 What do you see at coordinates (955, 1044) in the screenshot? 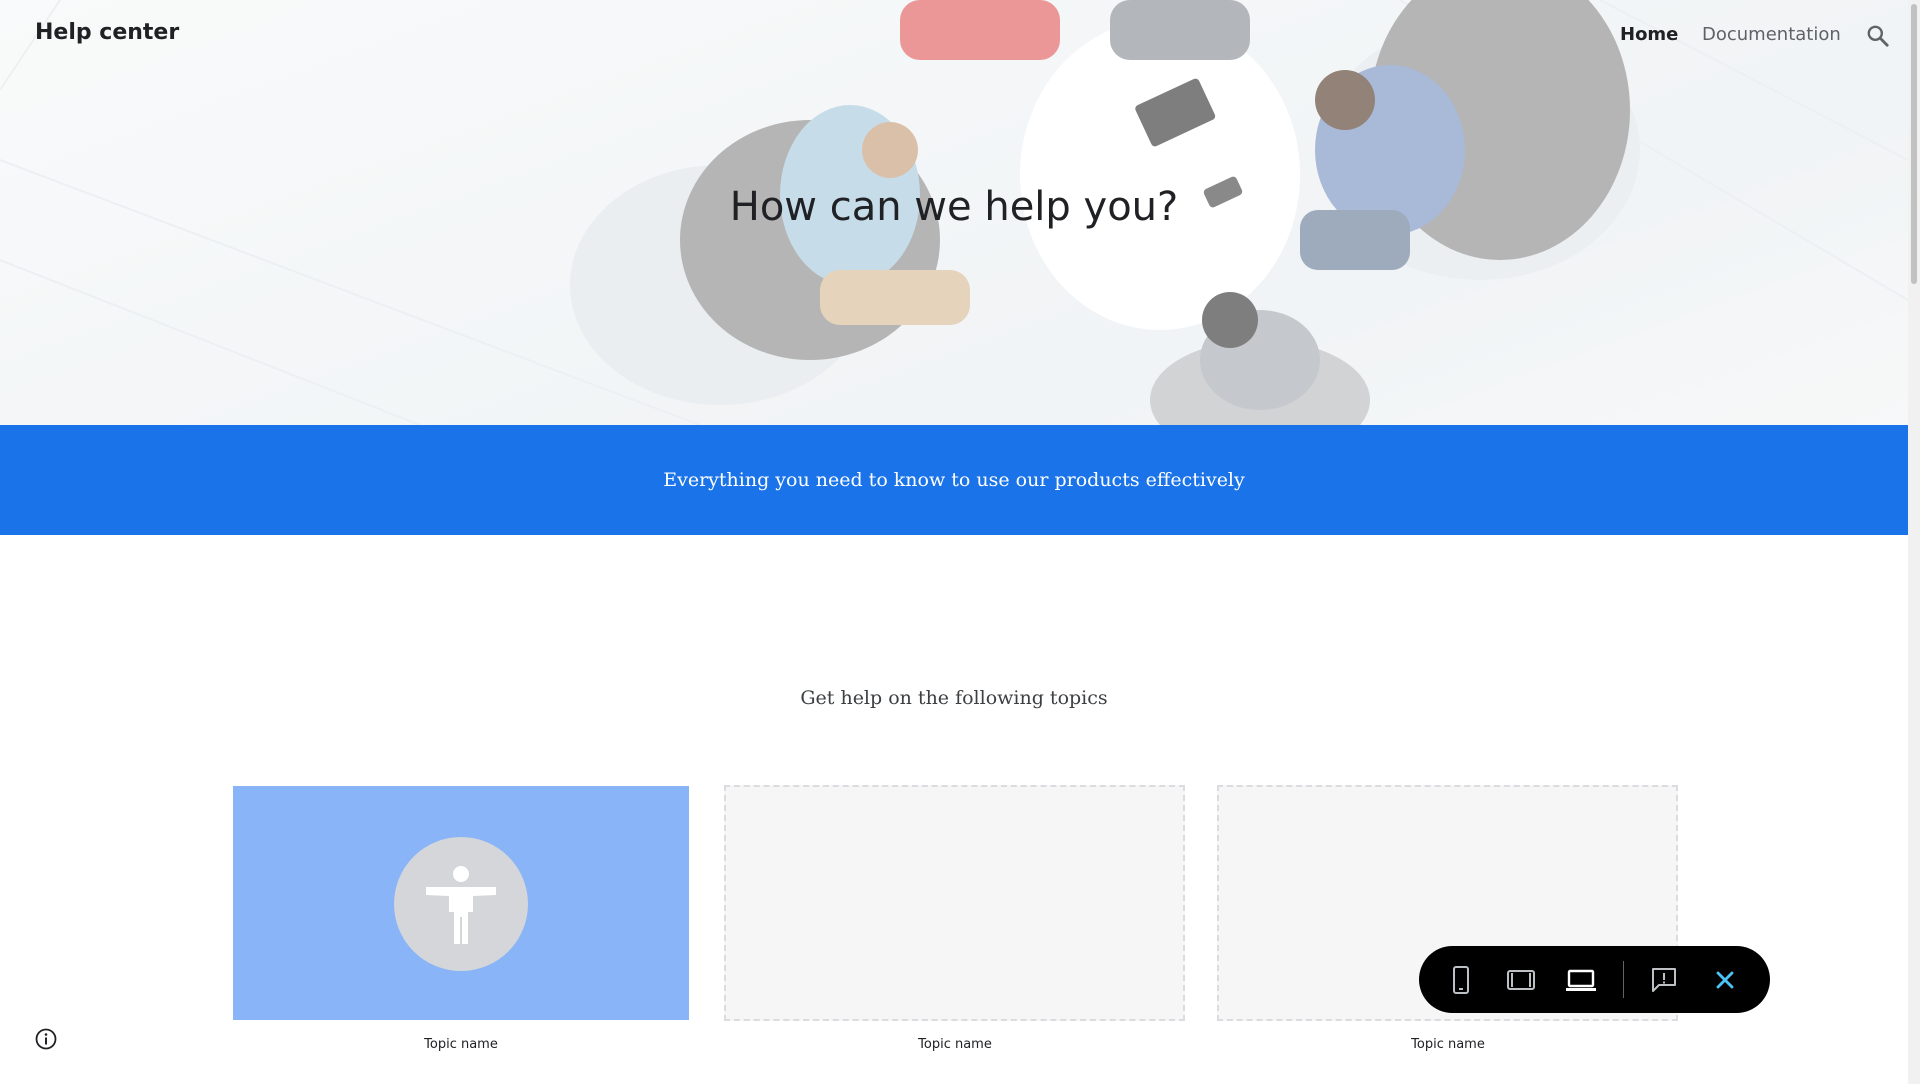
I see `topic-label-2: Topic name` at bounding box center [955, 1044].